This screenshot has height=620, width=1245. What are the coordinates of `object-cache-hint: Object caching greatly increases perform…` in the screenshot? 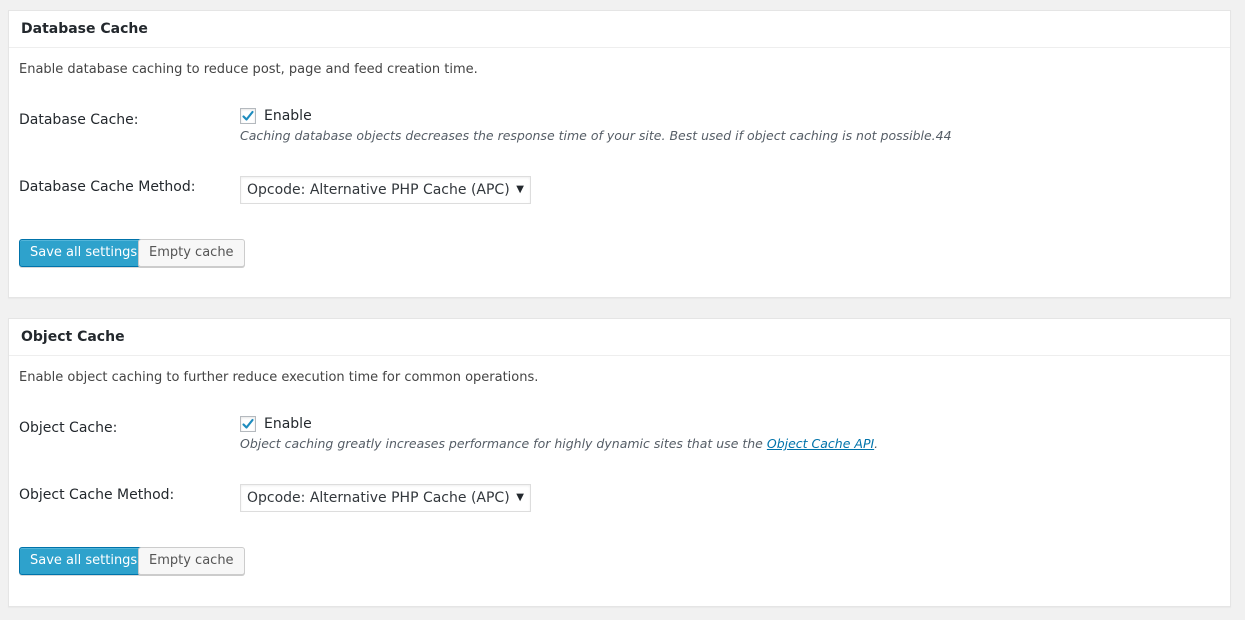 It's located at (559, 443).